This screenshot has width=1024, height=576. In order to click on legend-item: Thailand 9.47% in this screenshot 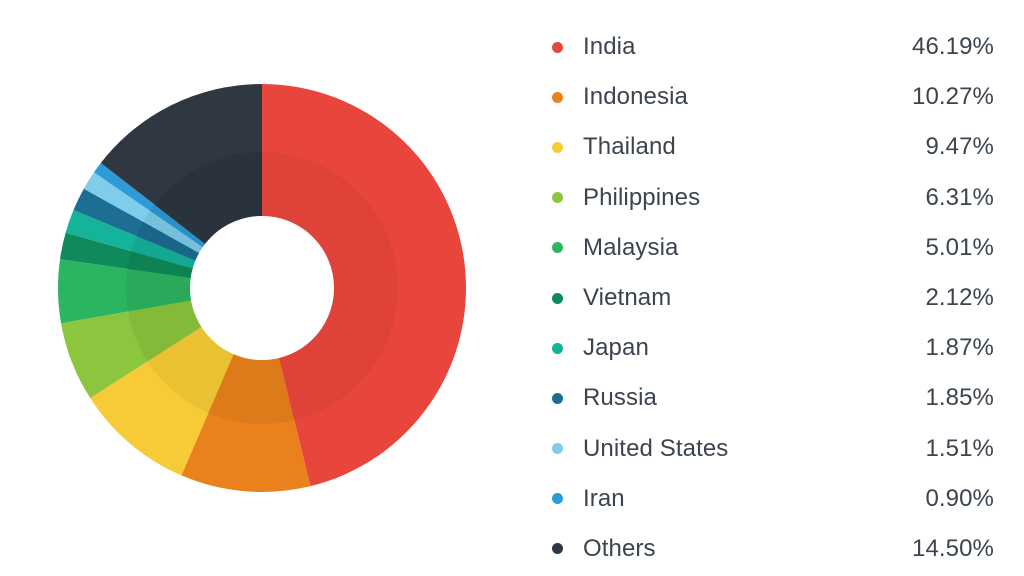, I will do `click(772, 147)`.